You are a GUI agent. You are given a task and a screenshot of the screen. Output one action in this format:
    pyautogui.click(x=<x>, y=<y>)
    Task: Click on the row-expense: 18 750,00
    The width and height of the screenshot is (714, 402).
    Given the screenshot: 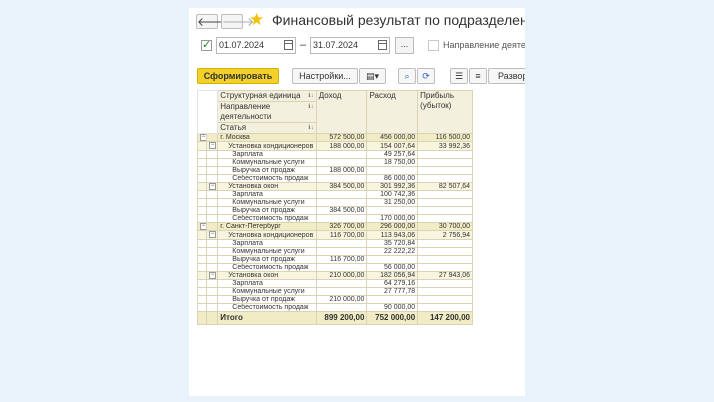 What is the action you would take?
    pyautogui.click(x=392, y=162)
    